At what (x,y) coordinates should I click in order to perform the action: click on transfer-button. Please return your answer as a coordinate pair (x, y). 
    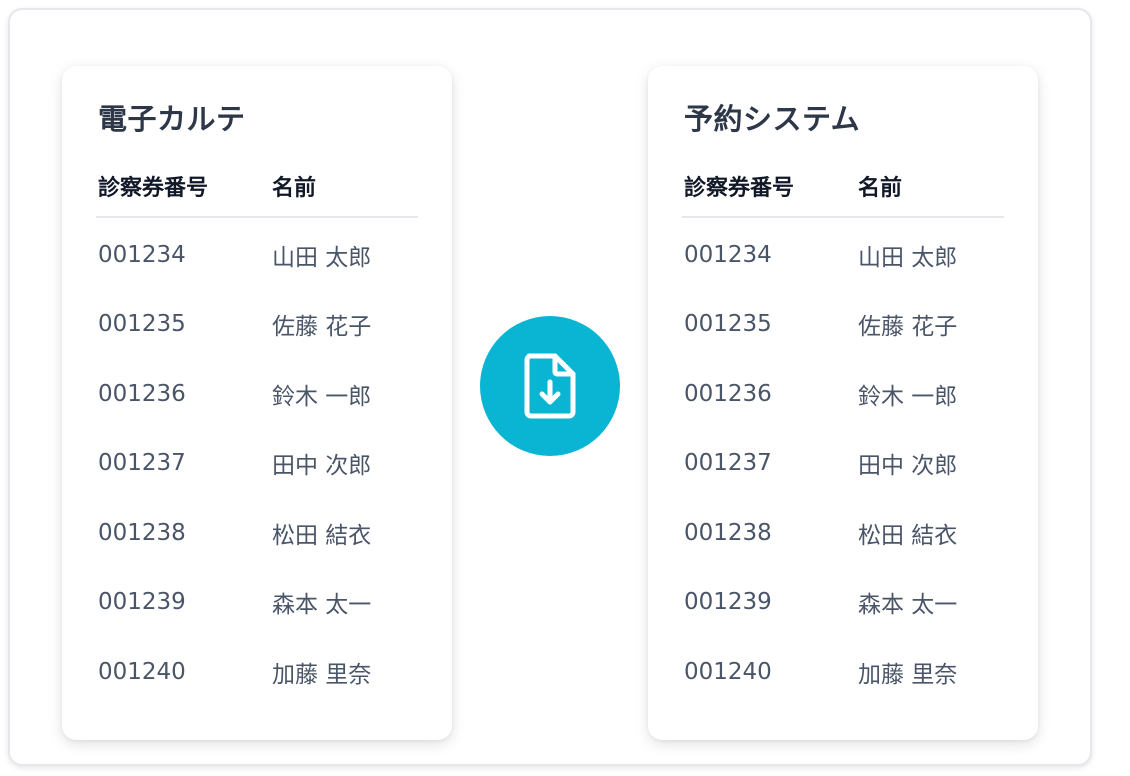
    Looking at the image, I should click on (550, 386).